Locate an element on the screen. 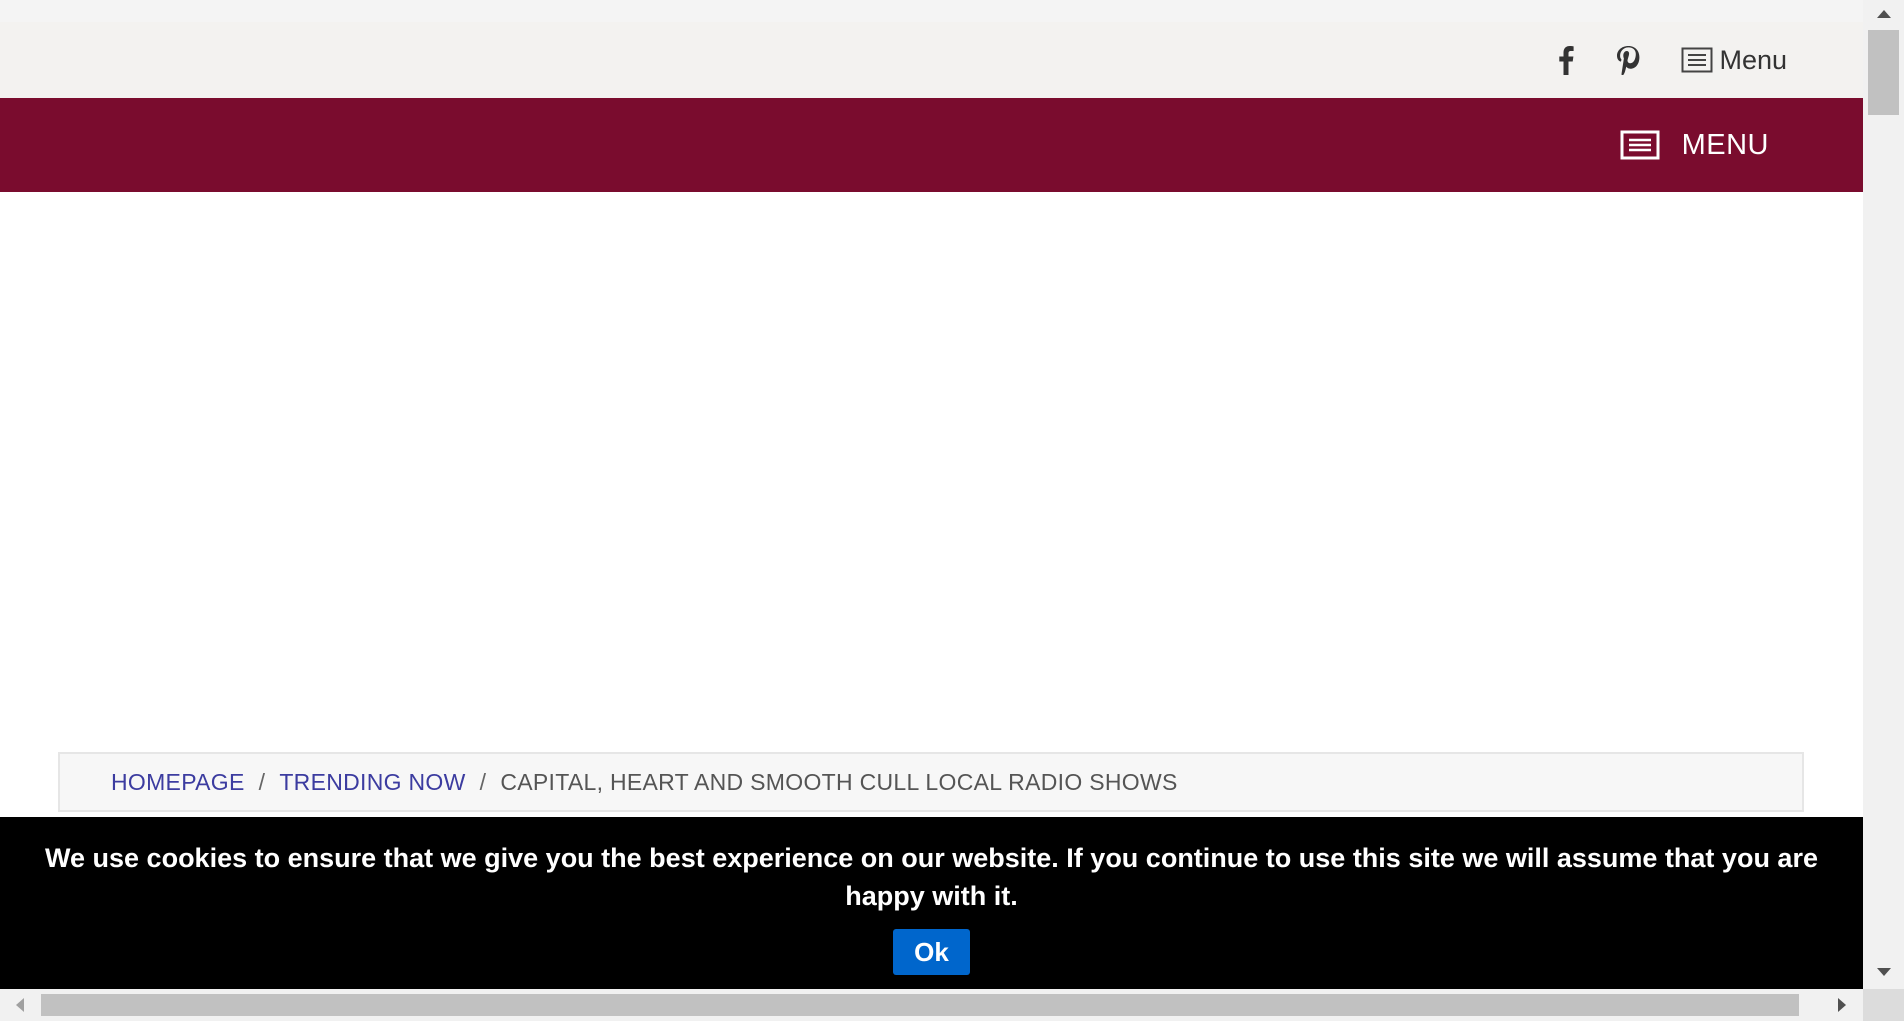 This screenshot has height=1021, width=1904. pinterest-icon is located at coordinates (1628, 60).